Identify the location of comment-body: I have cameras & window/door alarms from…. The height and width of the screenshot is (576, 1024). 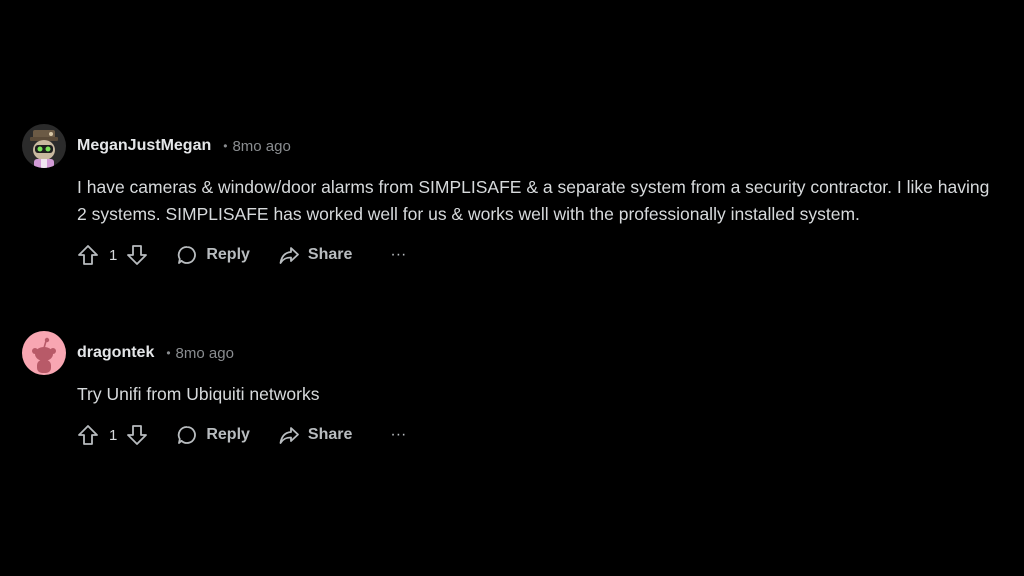
(533, 200).